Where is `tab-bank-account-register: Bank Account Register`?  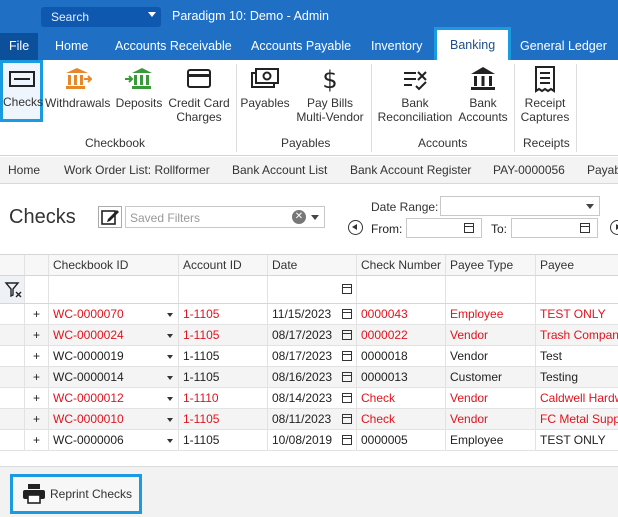
tab-bank-account-register: Bank Account Register is located at coordinates (410, 170).